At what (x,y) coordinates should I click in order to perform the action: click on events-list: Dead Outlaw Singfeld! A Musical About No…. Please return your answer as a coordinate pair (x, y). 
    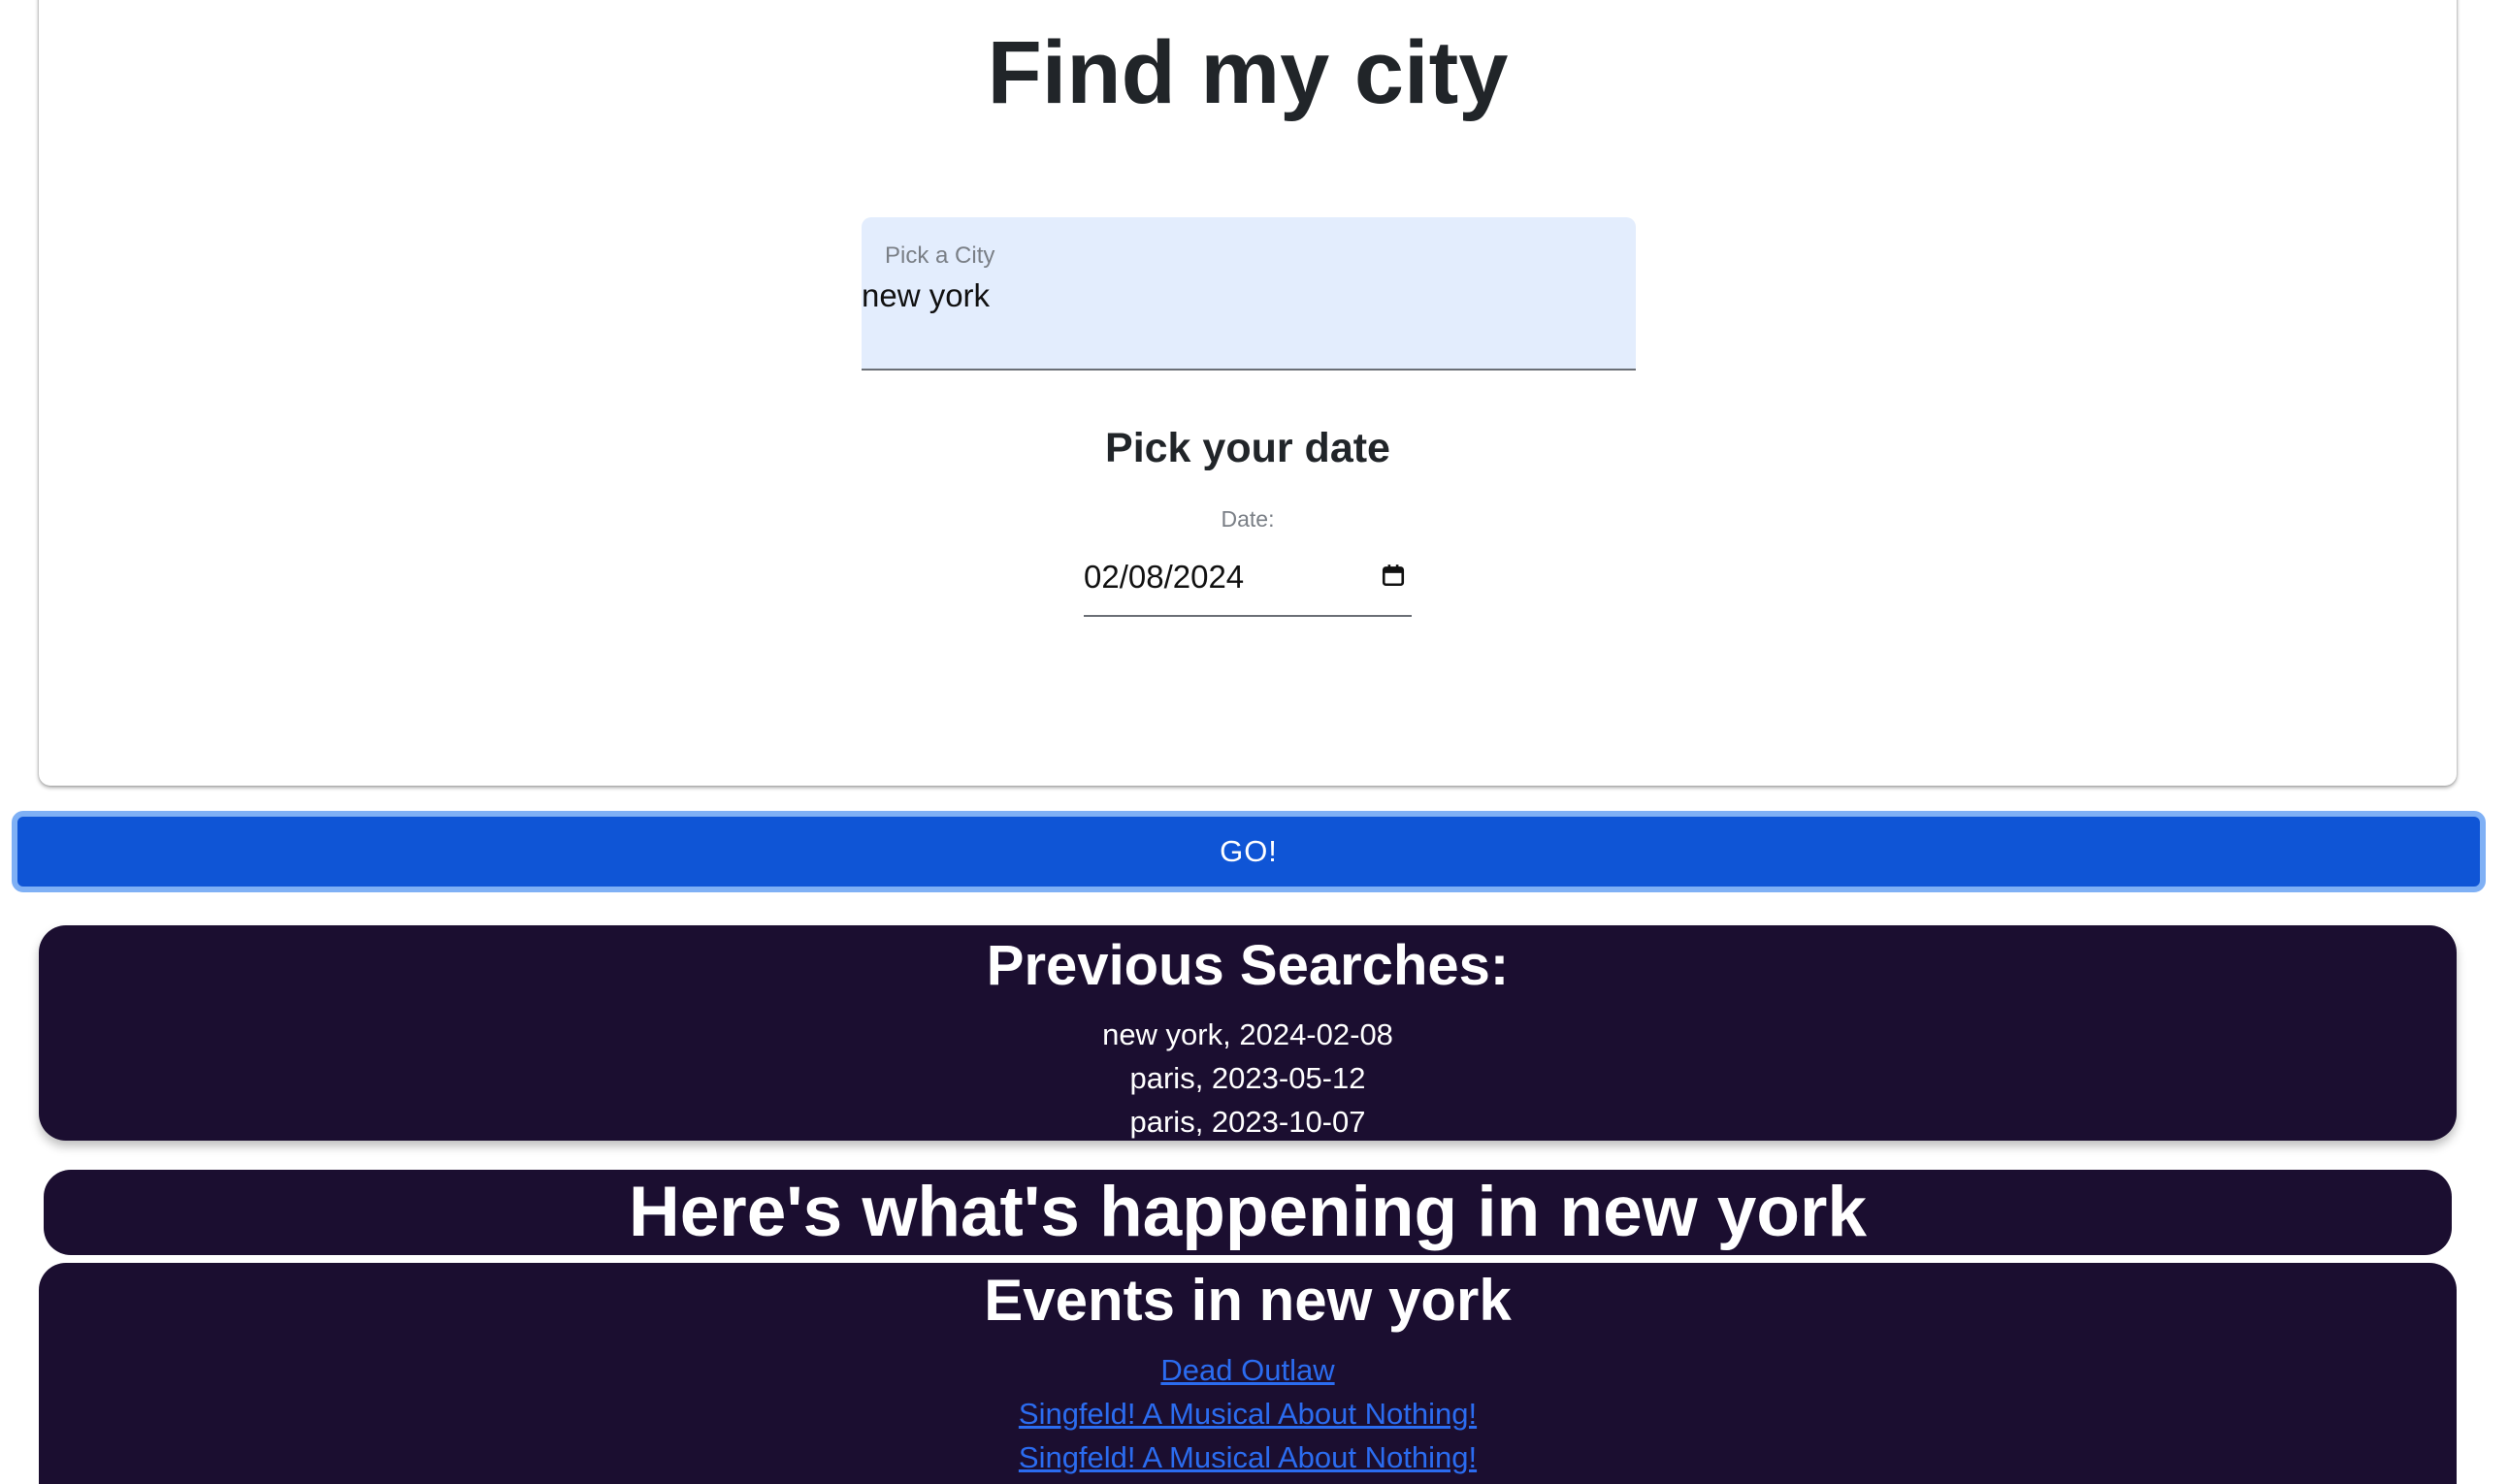
    Looking at the image, I should click on (1248, 1413).